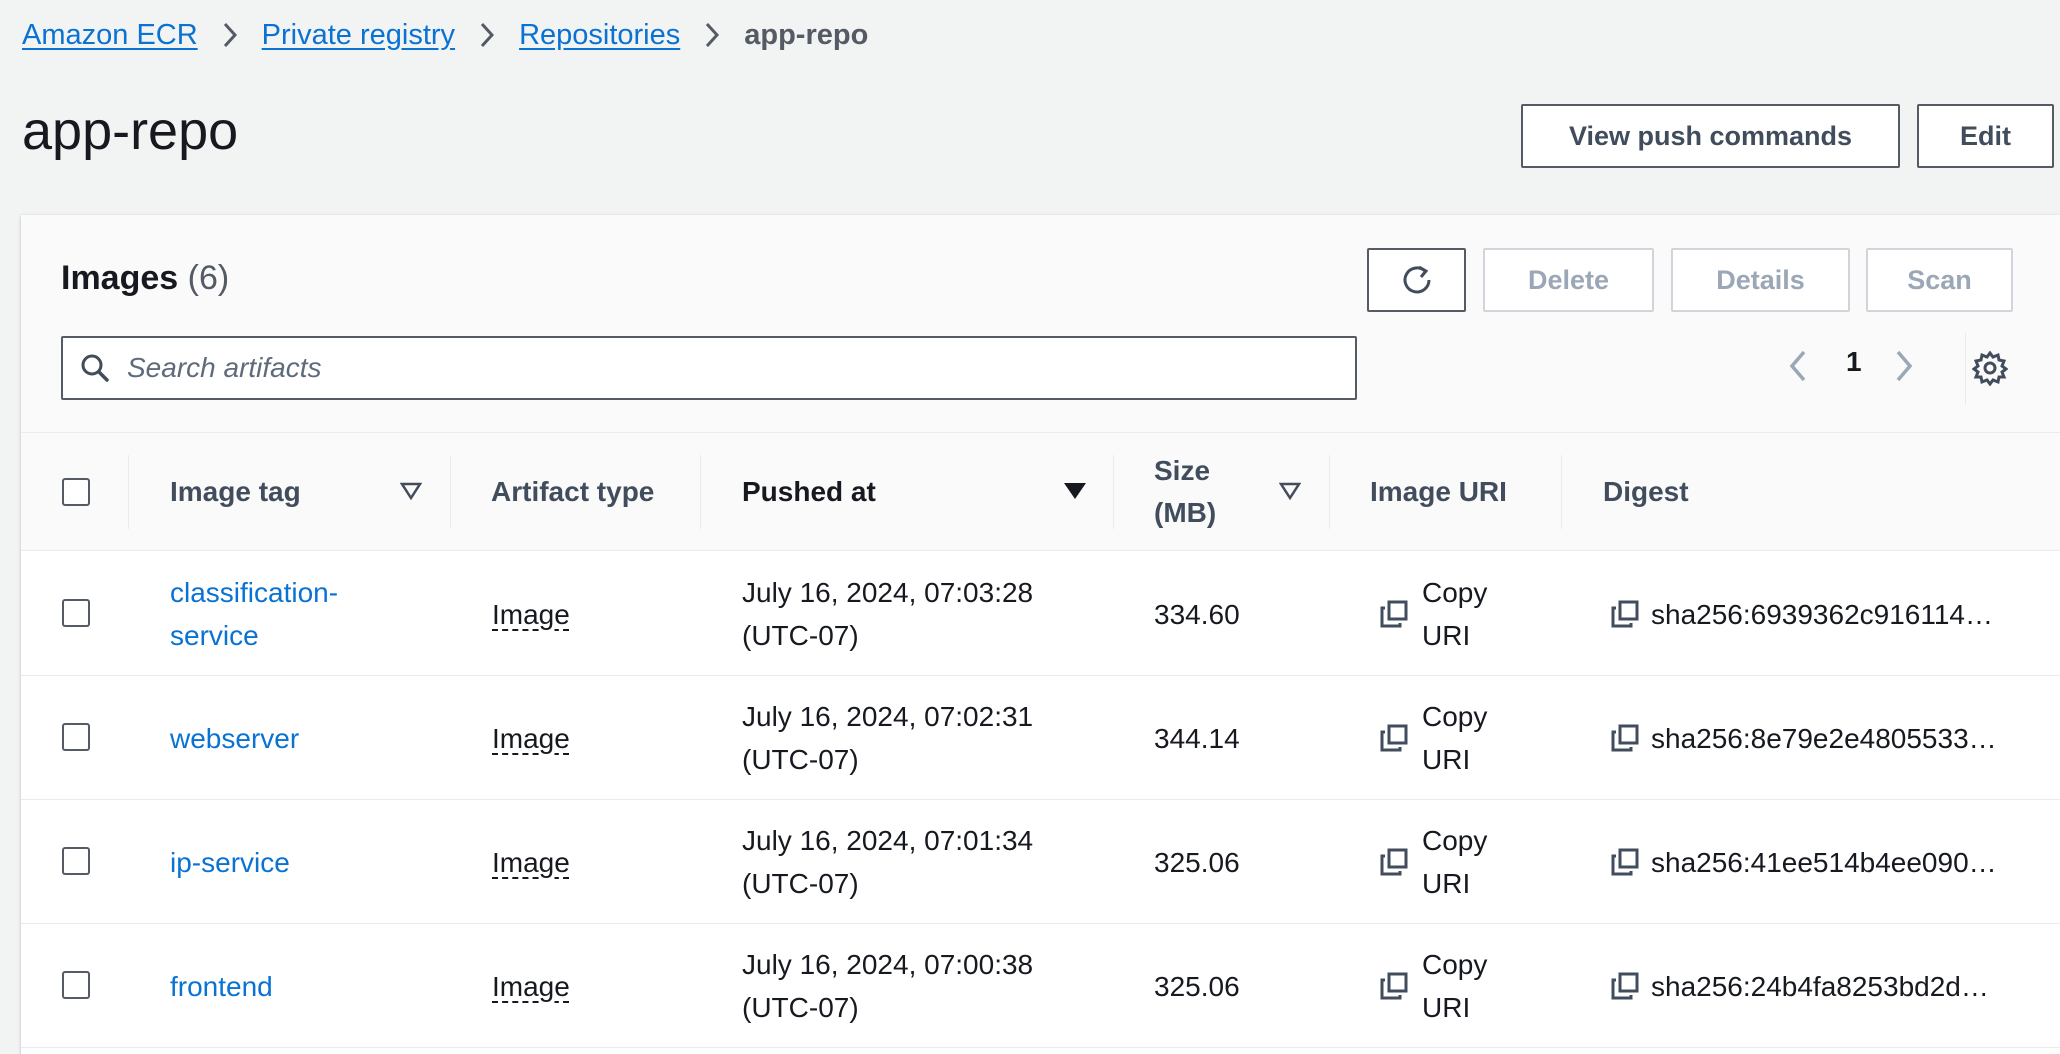 This screenshot has height=1054, width=2060. I want to click on edit-button: Edit, so click(1985, 136).